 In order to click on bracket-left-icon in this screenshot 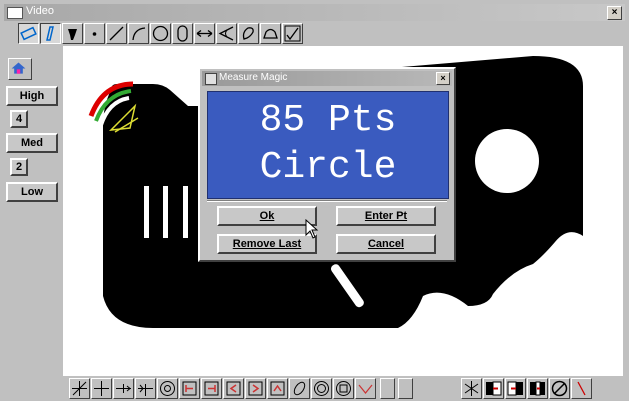, I will do `click(189, 388)`.